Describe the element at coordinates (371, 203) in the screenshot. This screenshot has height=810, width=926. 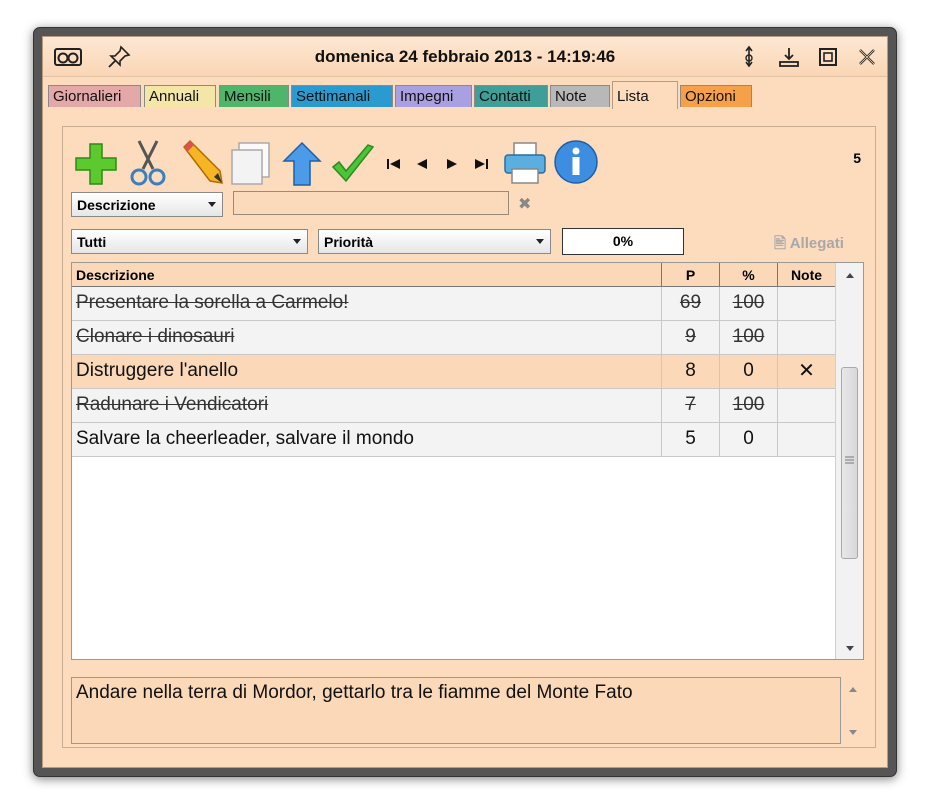
I see `search-input` at that location.